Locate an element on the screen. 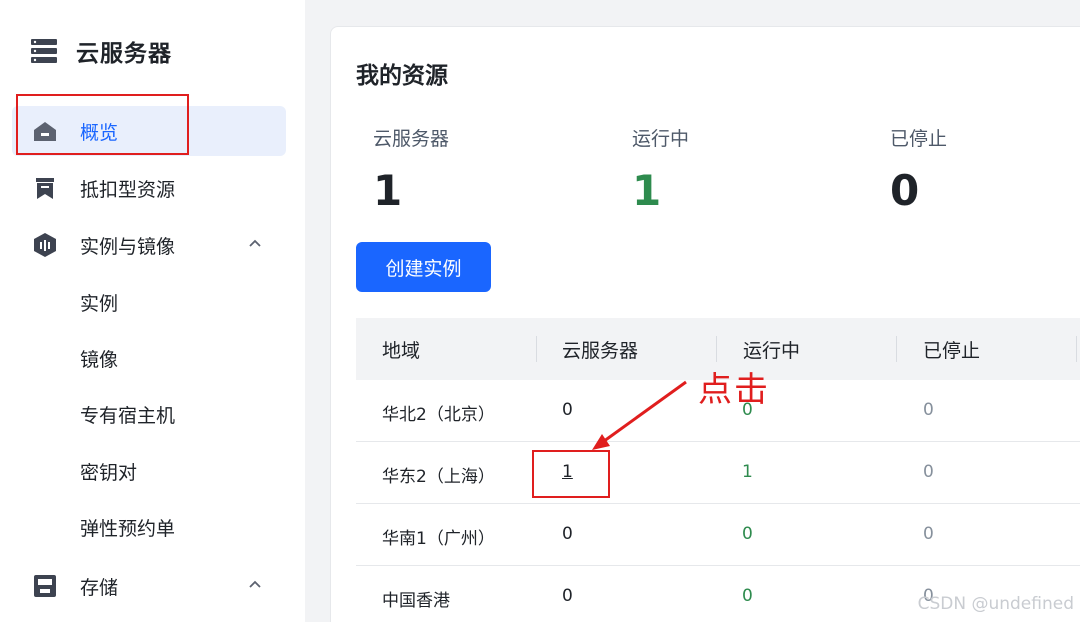 The height and width of the screenshot is (622, 1080). sidebar-subitem-images: 镜像 is located at coordinates (99, 358).